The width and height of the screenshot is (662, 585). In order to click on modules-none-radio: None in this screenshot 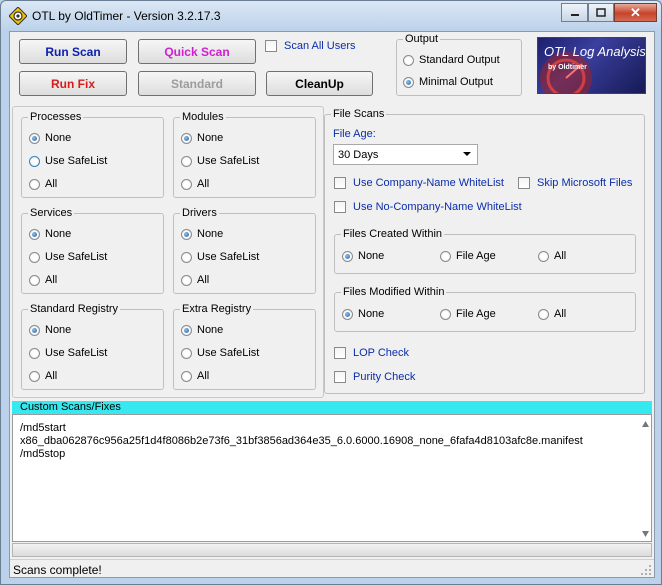, I will do `click(202, 138)`.